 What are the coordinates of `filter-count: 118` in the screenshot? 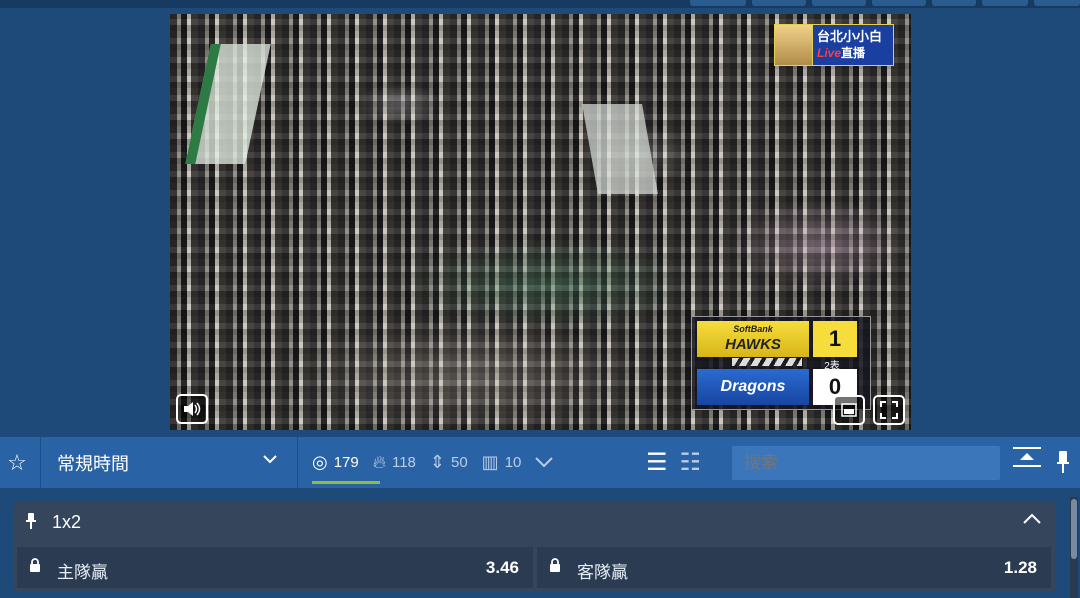 It's located at (403, 462).